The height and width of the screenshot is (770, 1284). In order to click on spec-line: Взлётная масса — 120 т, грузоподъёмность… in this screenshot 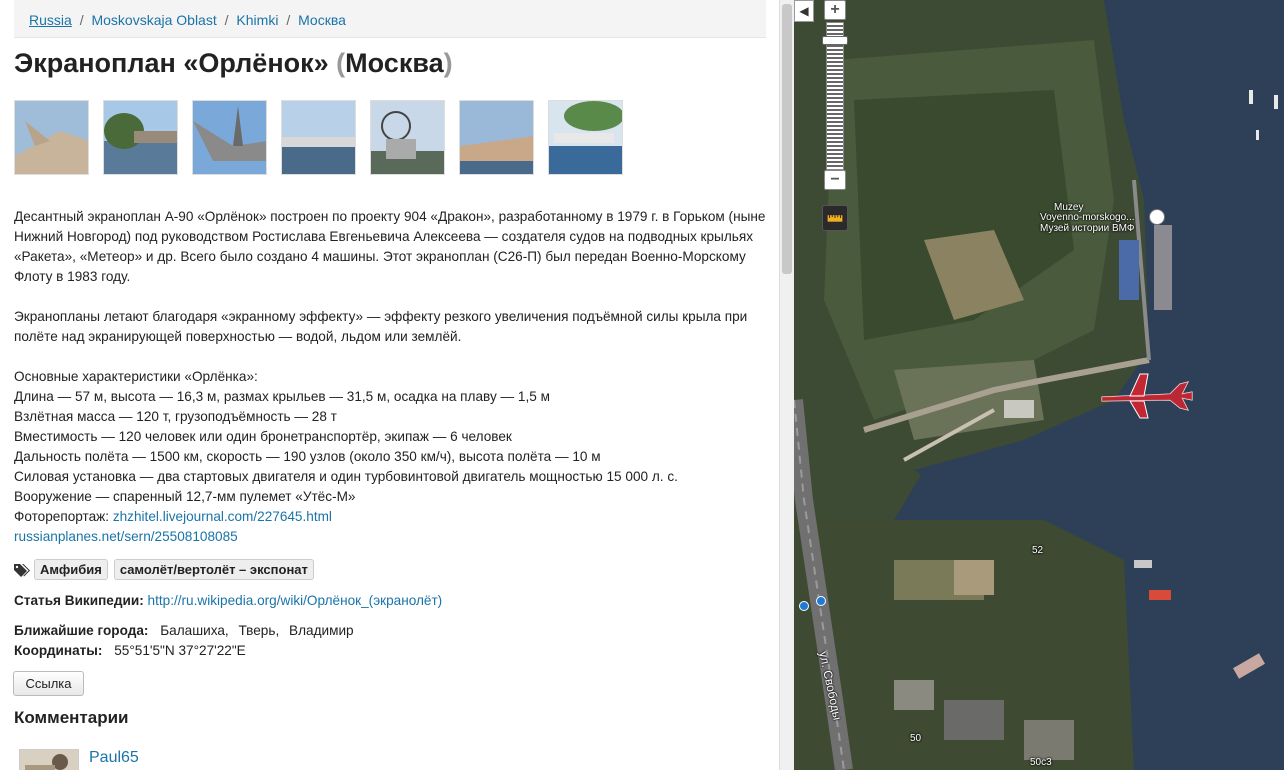, I will do `click(175, 416)`.